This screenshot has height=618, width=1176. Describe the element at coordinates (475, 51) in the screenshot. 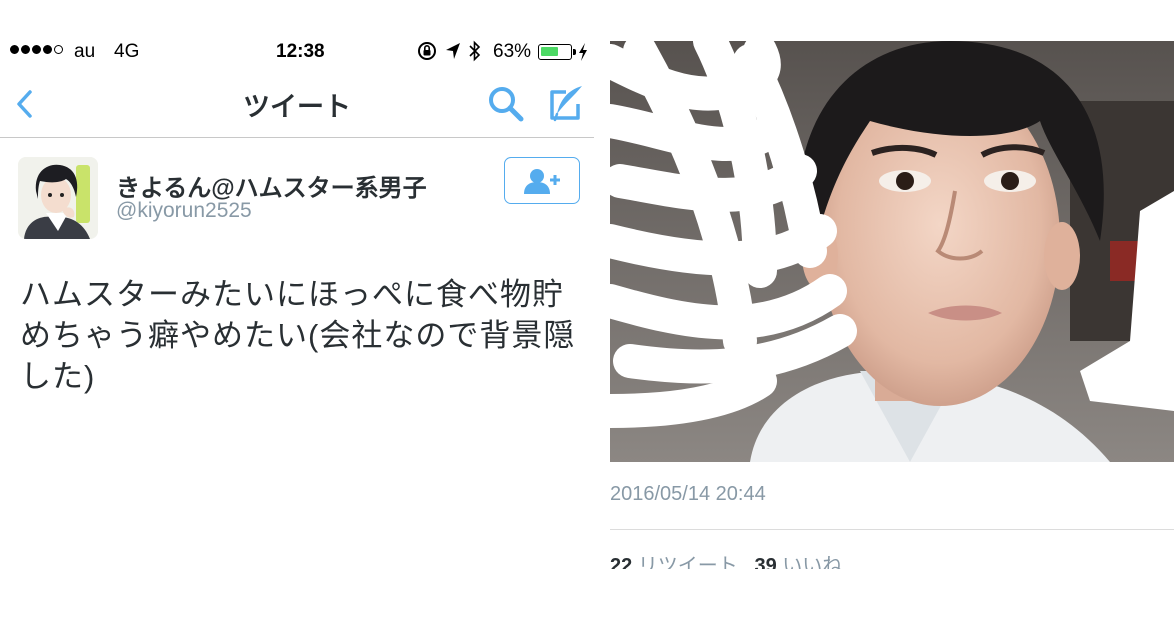

I see `bluetooth-icon` at that location.